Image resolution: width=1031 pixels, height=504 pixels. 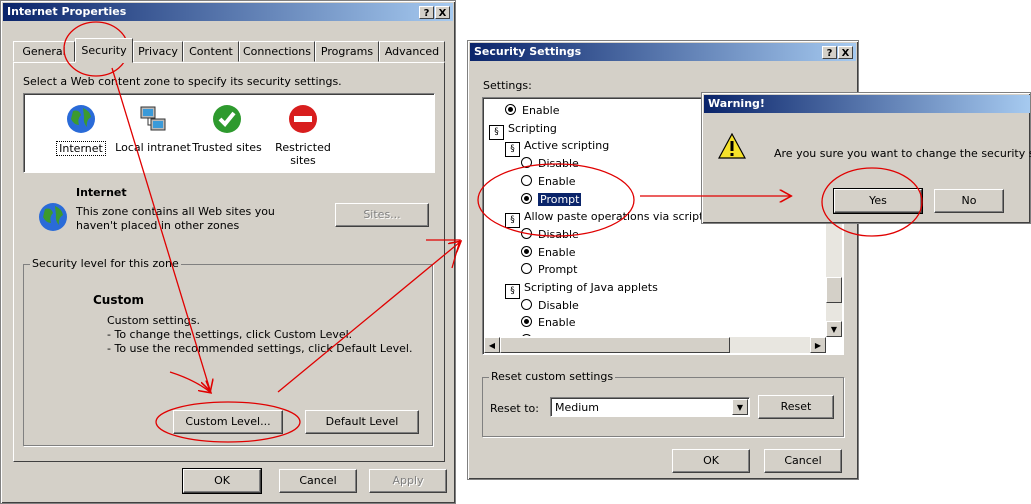 I want to click on group-label: Security level for this zone, so click(x=105, y=263).